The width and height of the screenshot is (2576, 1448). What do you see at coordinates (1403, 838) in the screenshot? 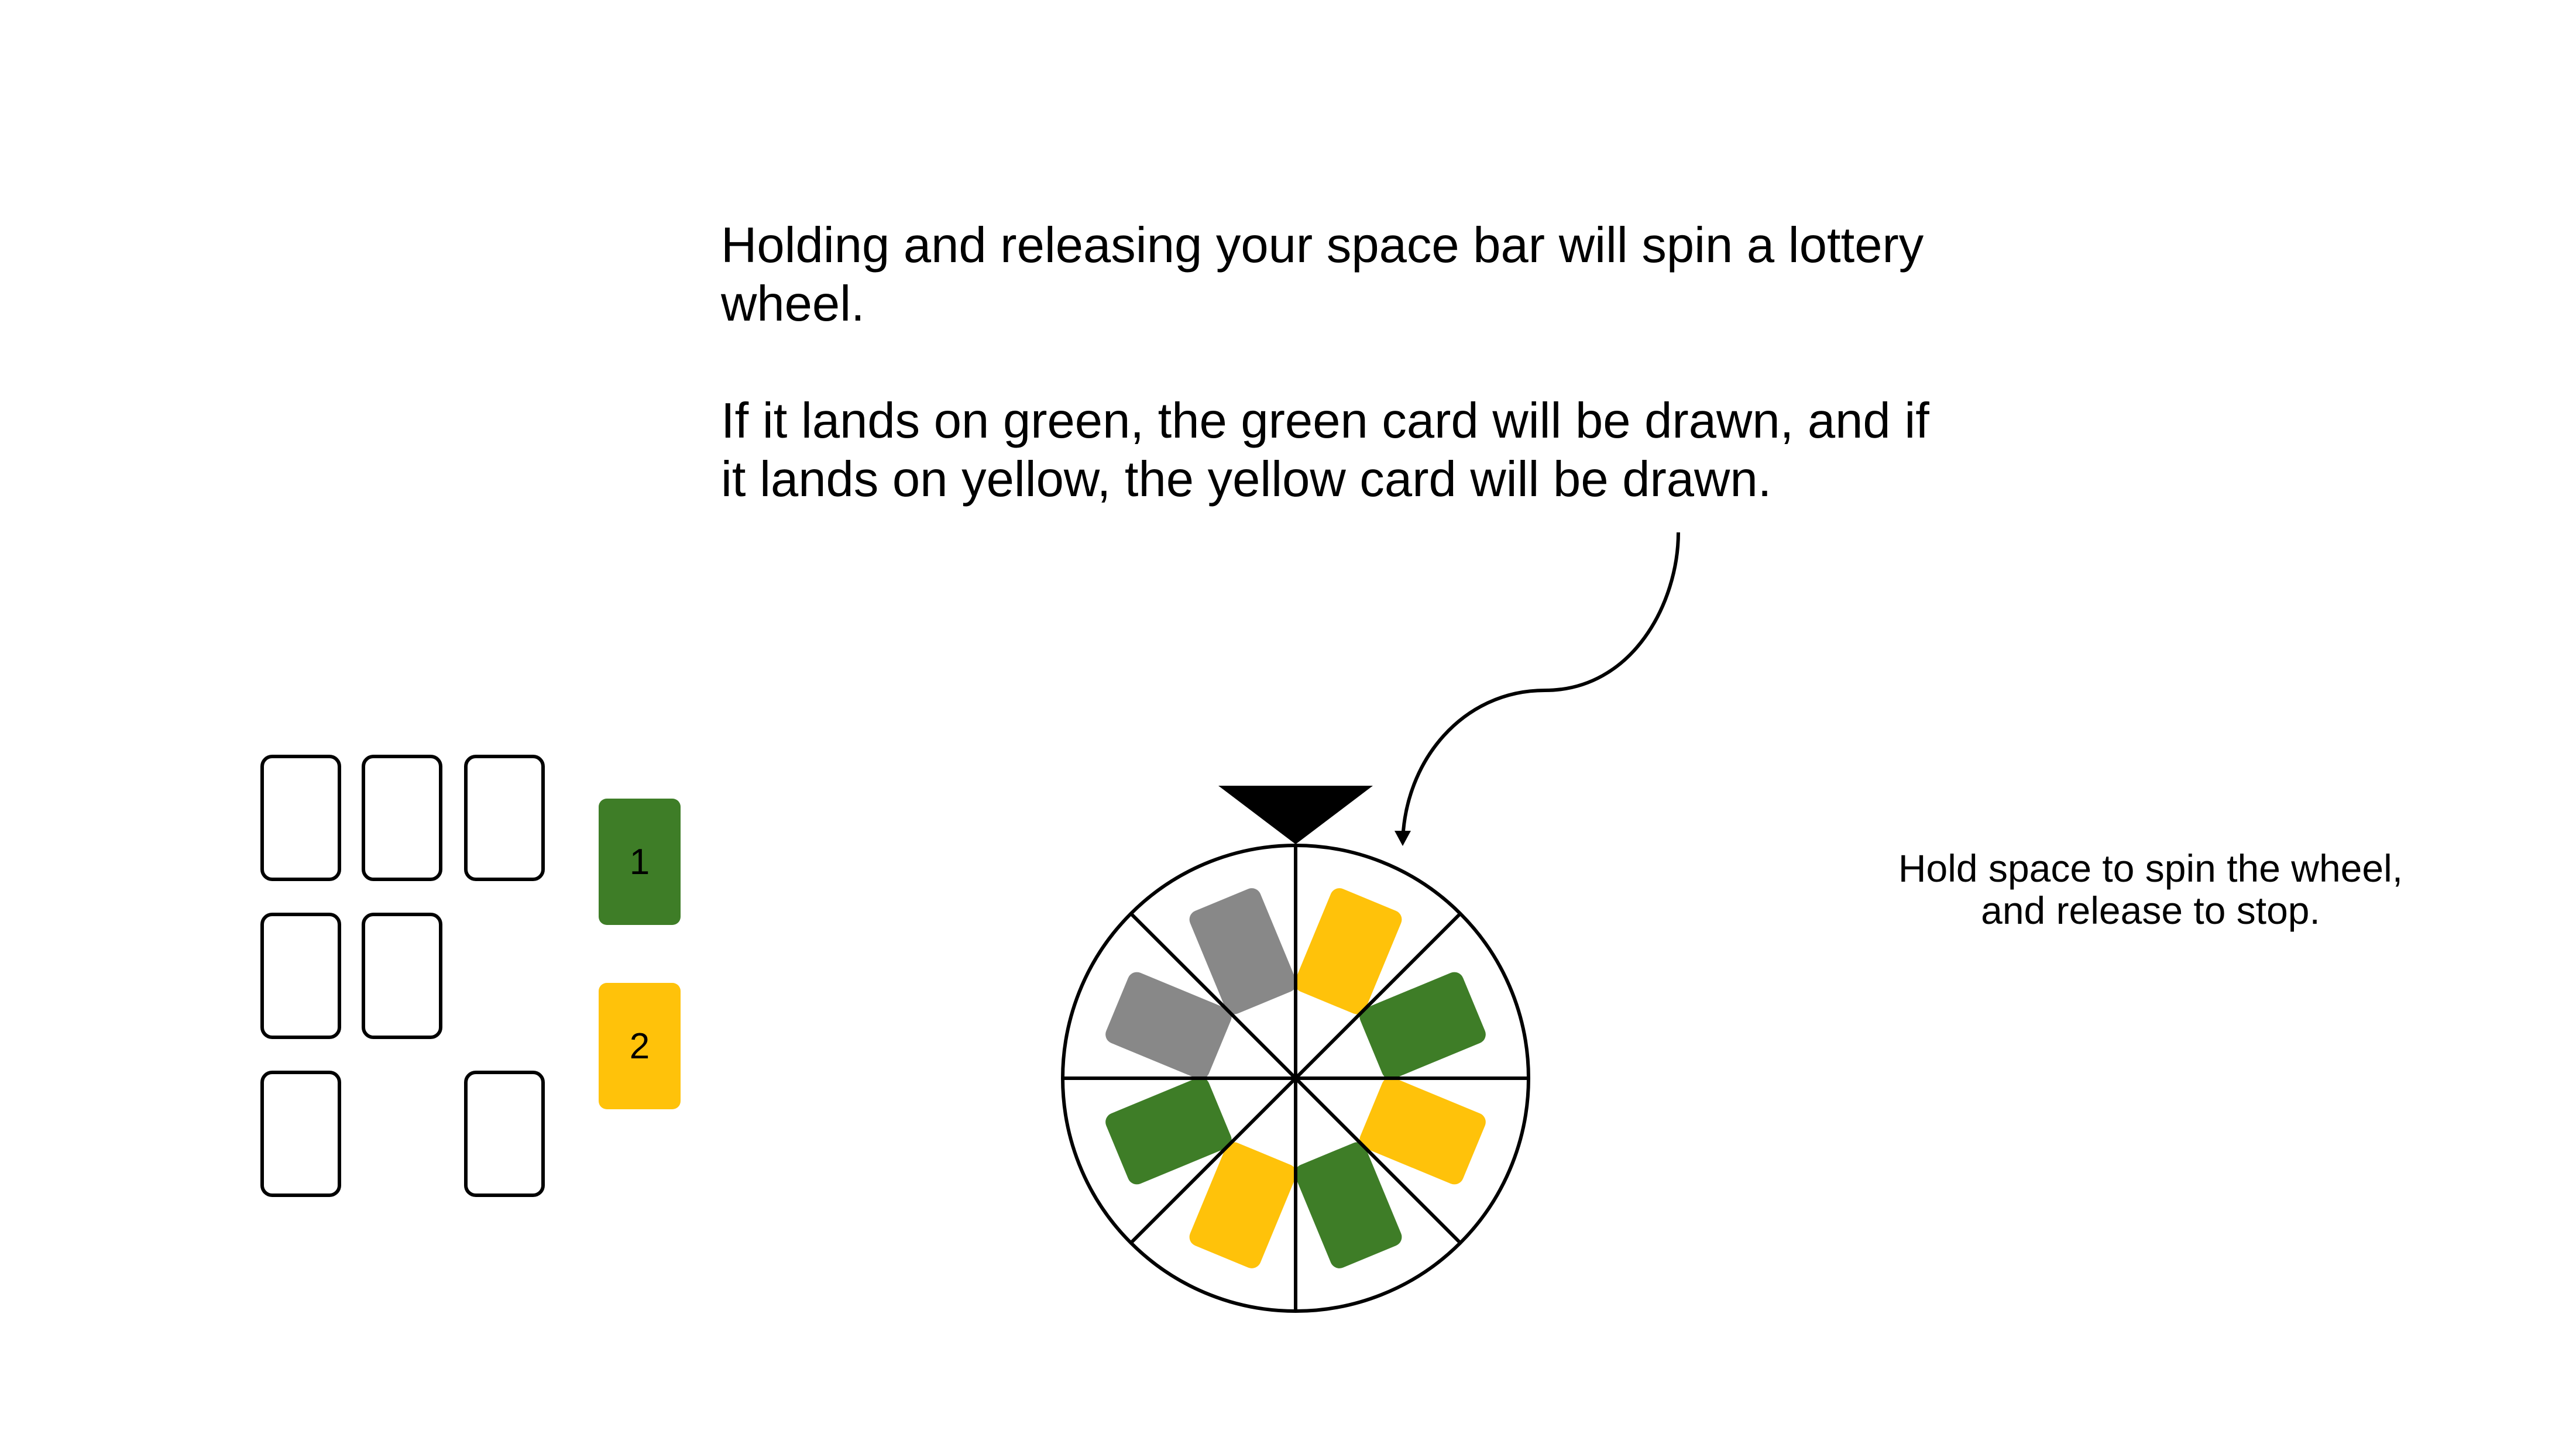
I see `arrow-head-icon` at bounding box center [1403, 838].